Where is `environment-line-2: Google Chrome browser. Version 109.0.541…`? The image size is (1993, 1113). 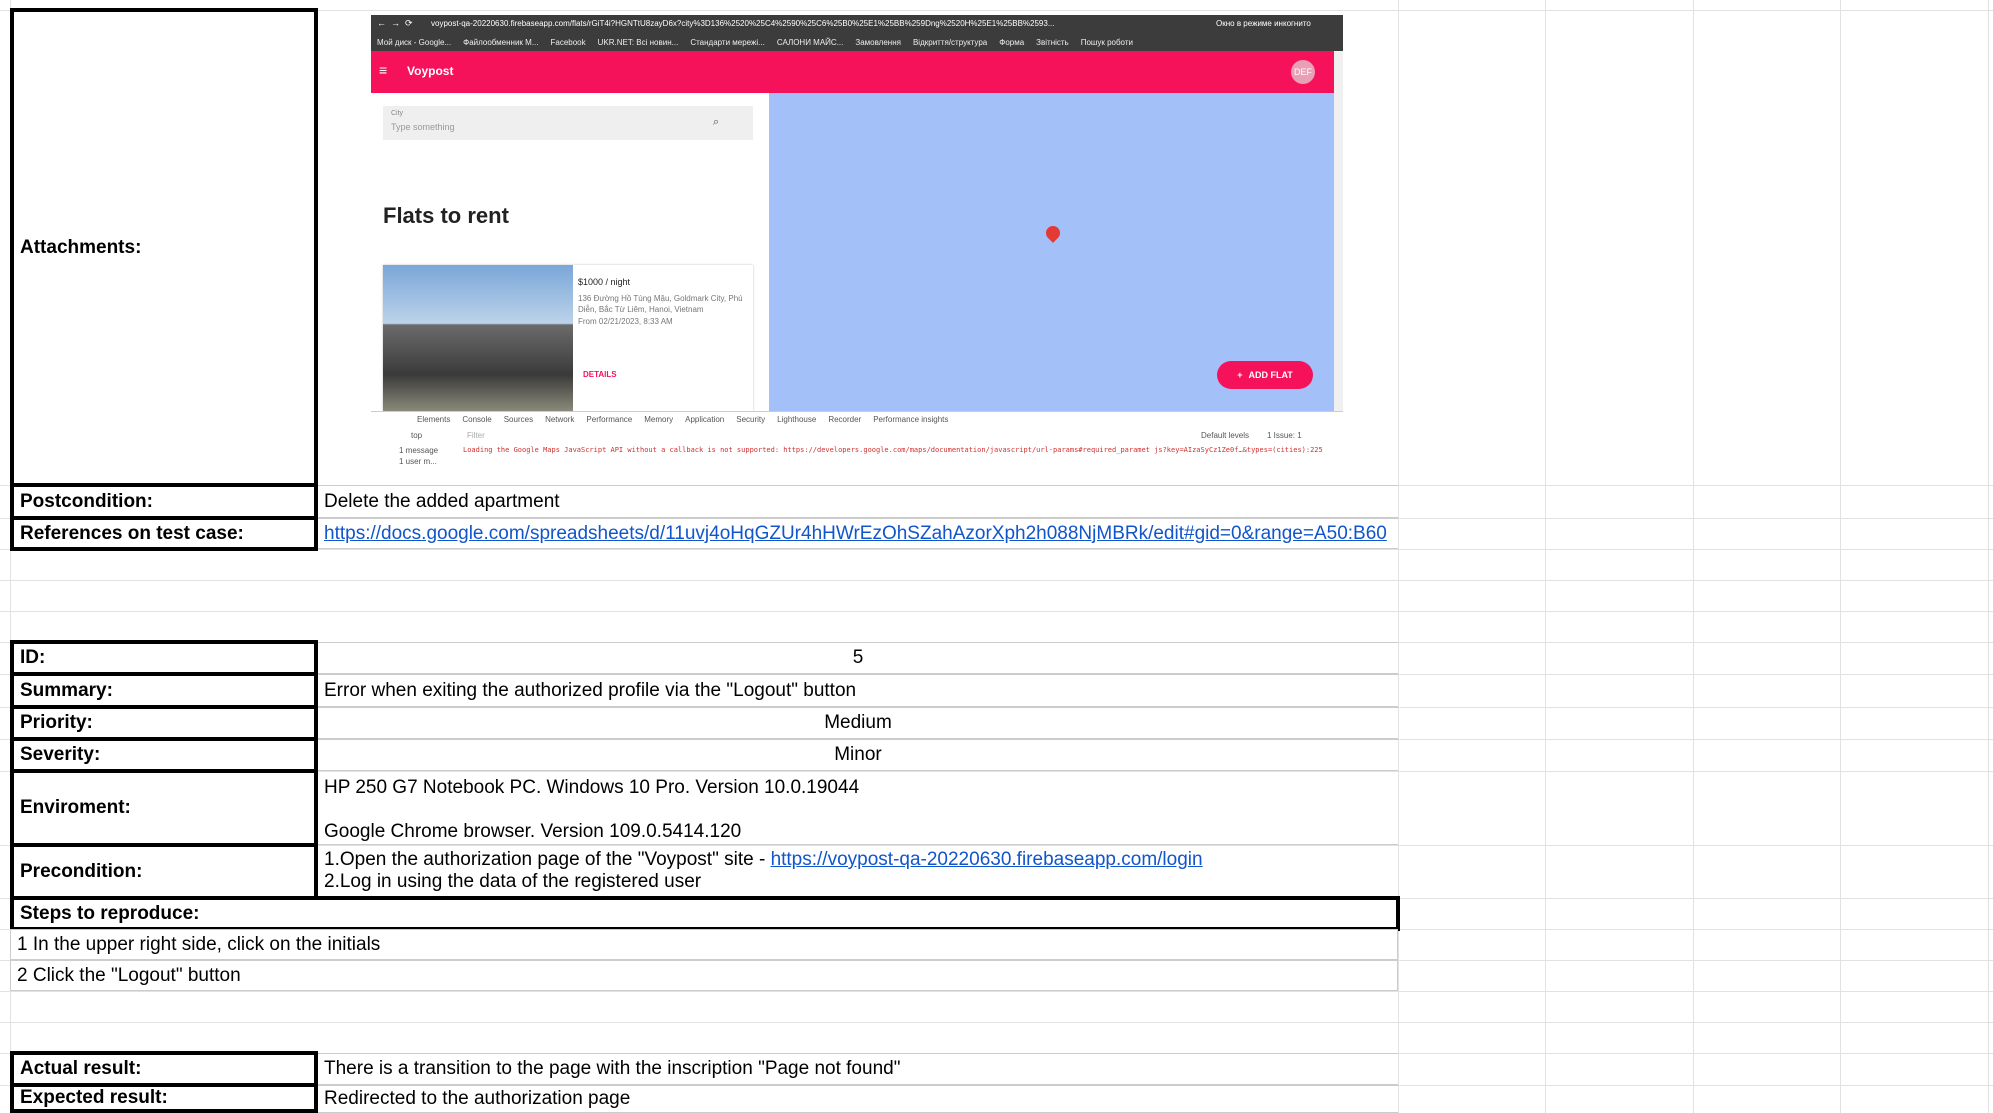 environment-line-2: Google Chrome browser. Version 109.0.541… is located at coordinates (533, 831).